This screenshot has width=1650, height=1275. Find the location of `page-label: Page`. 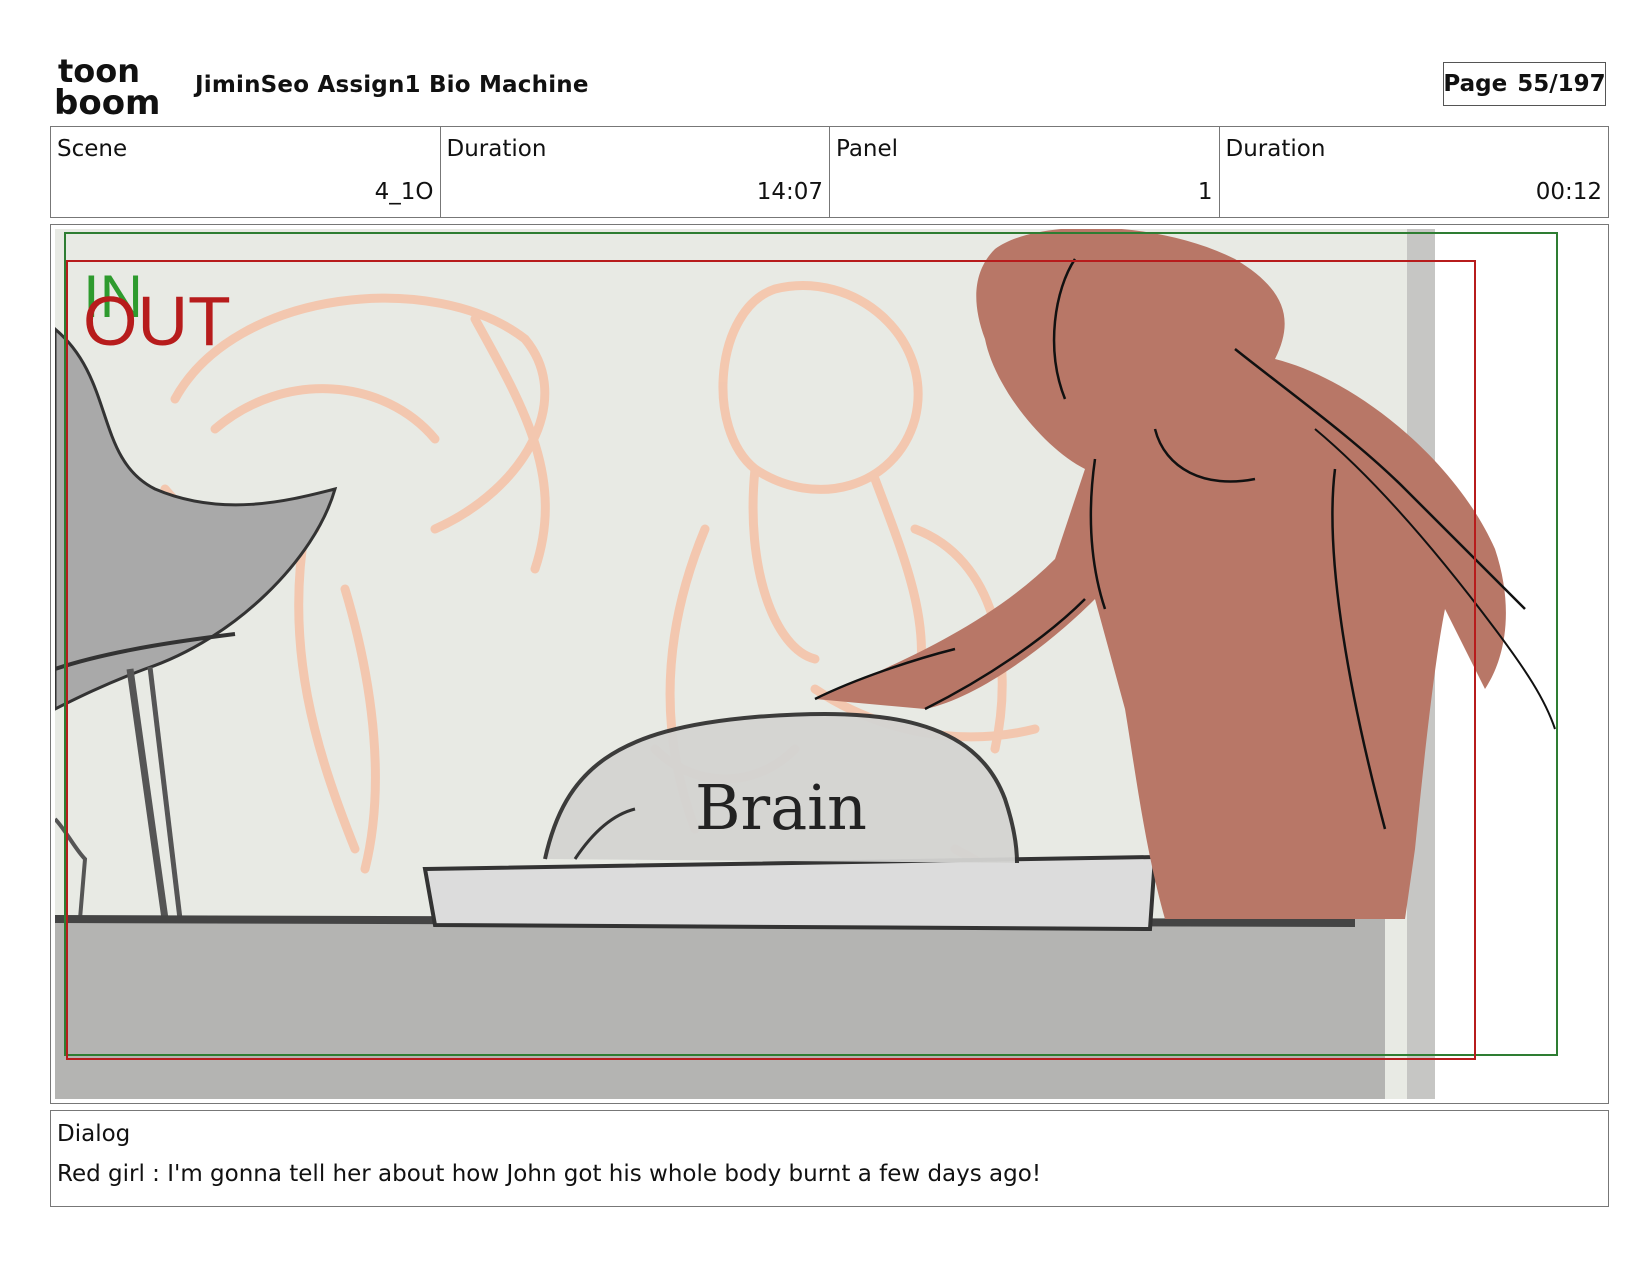

page-label: Page is located at coordinates (1475, 84).